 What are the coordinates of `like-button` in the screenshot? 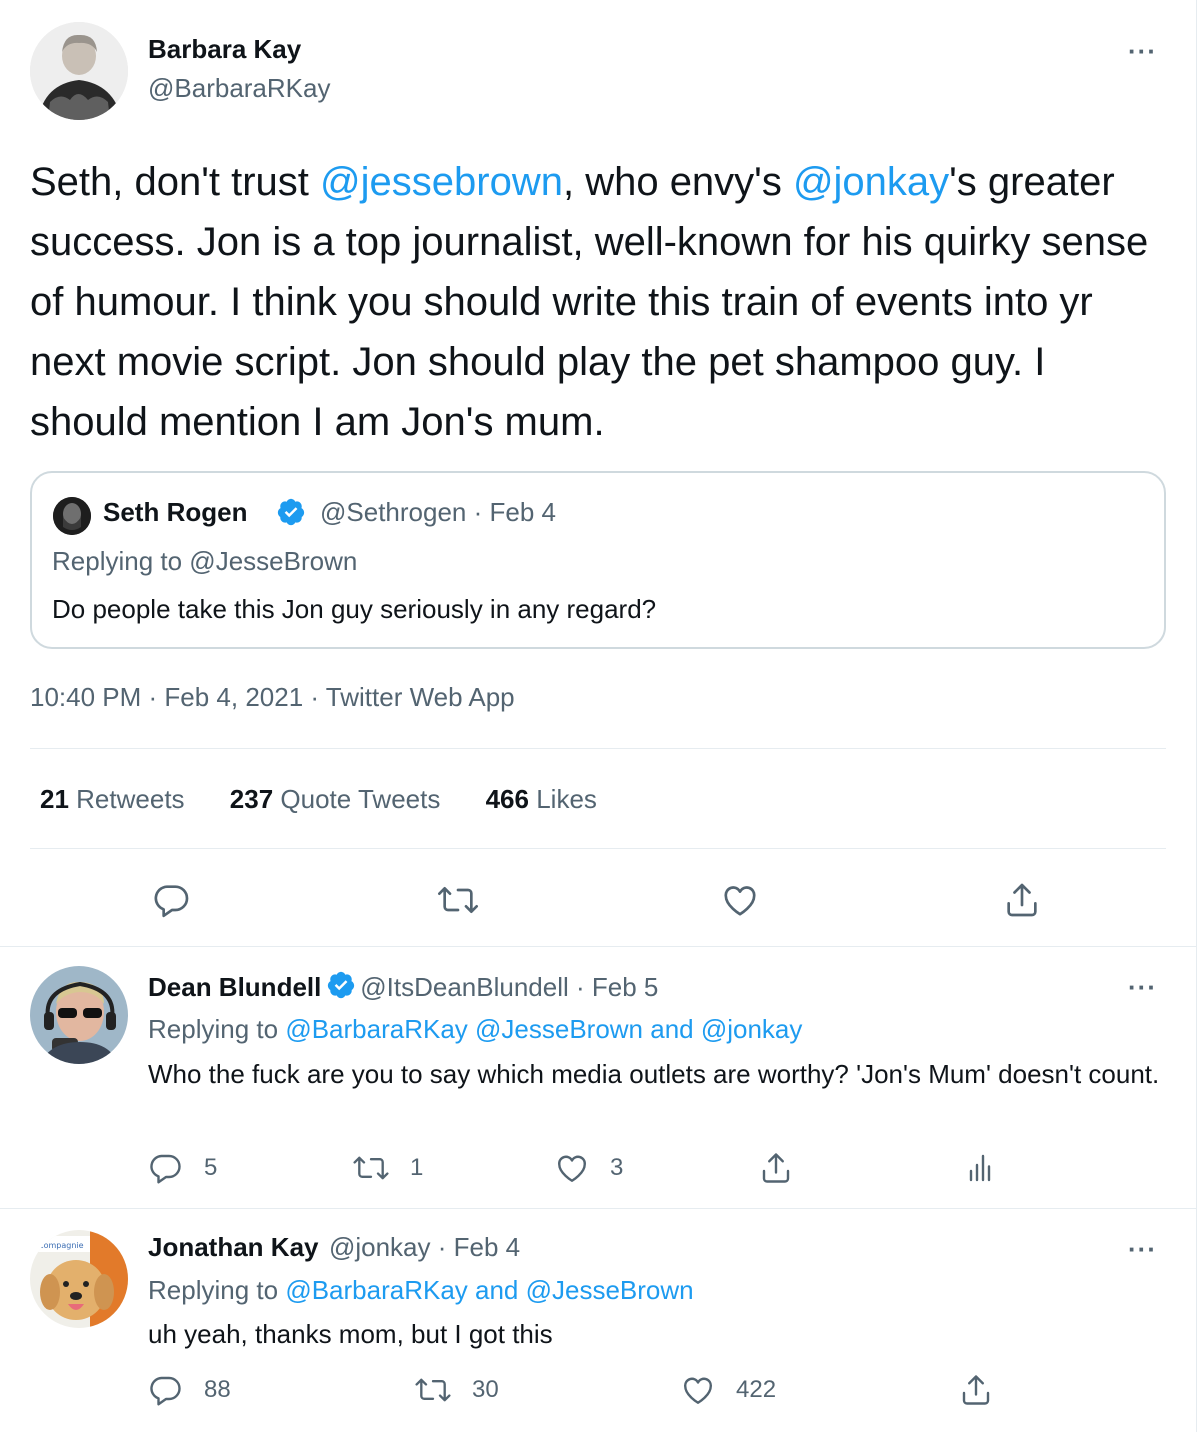 It's located at (740, 900).